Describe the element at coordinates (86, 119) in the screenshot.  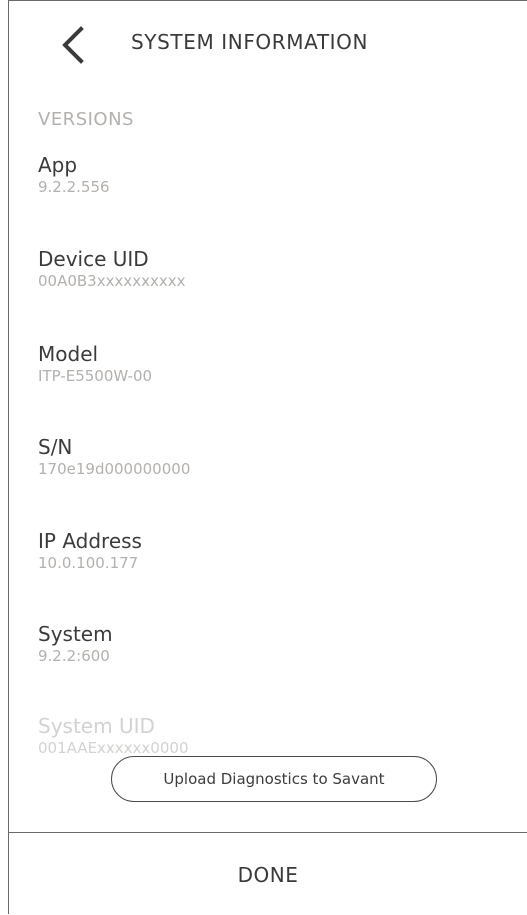
I see `section-label-versions: VERSIONS` at that location.